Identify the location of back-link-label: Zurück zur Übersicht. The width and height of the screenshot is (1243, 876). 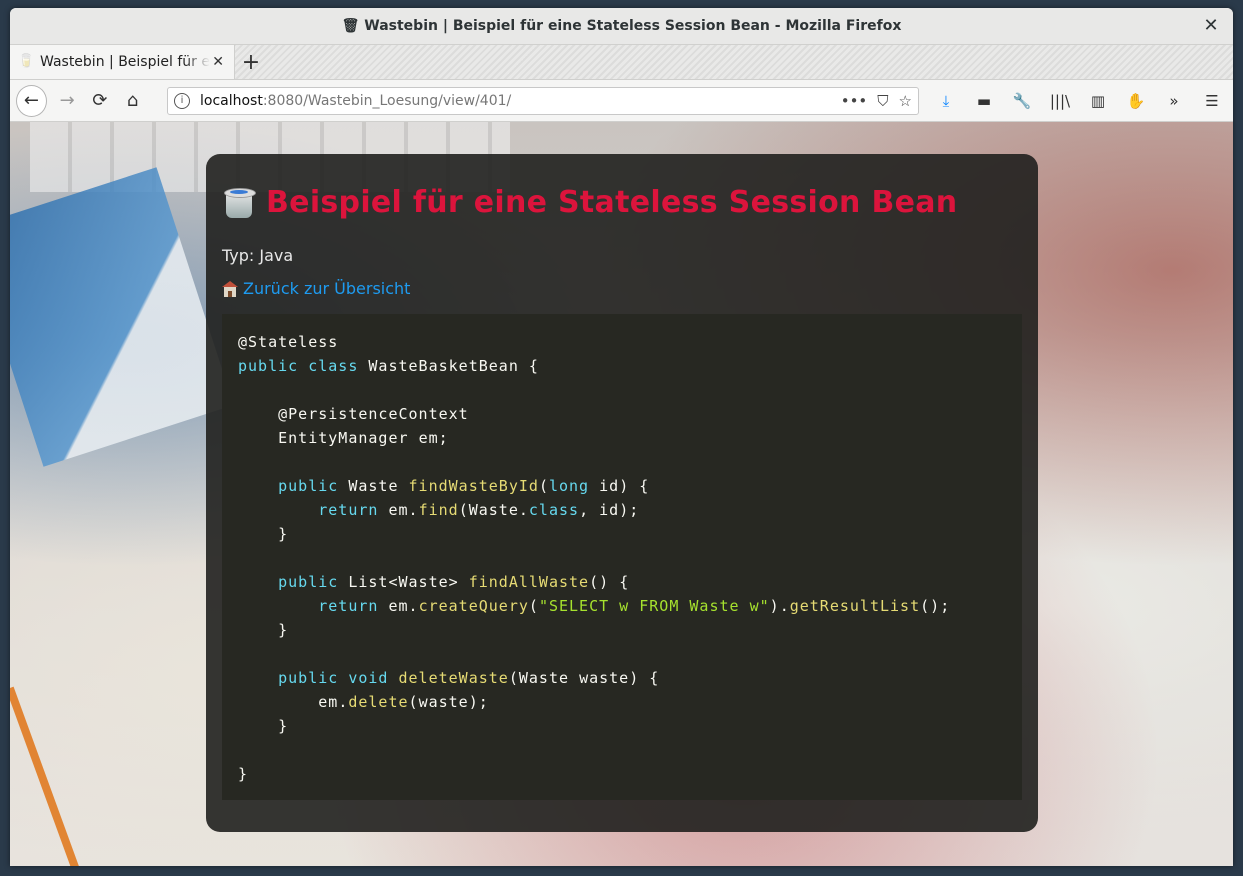
(327, 288).